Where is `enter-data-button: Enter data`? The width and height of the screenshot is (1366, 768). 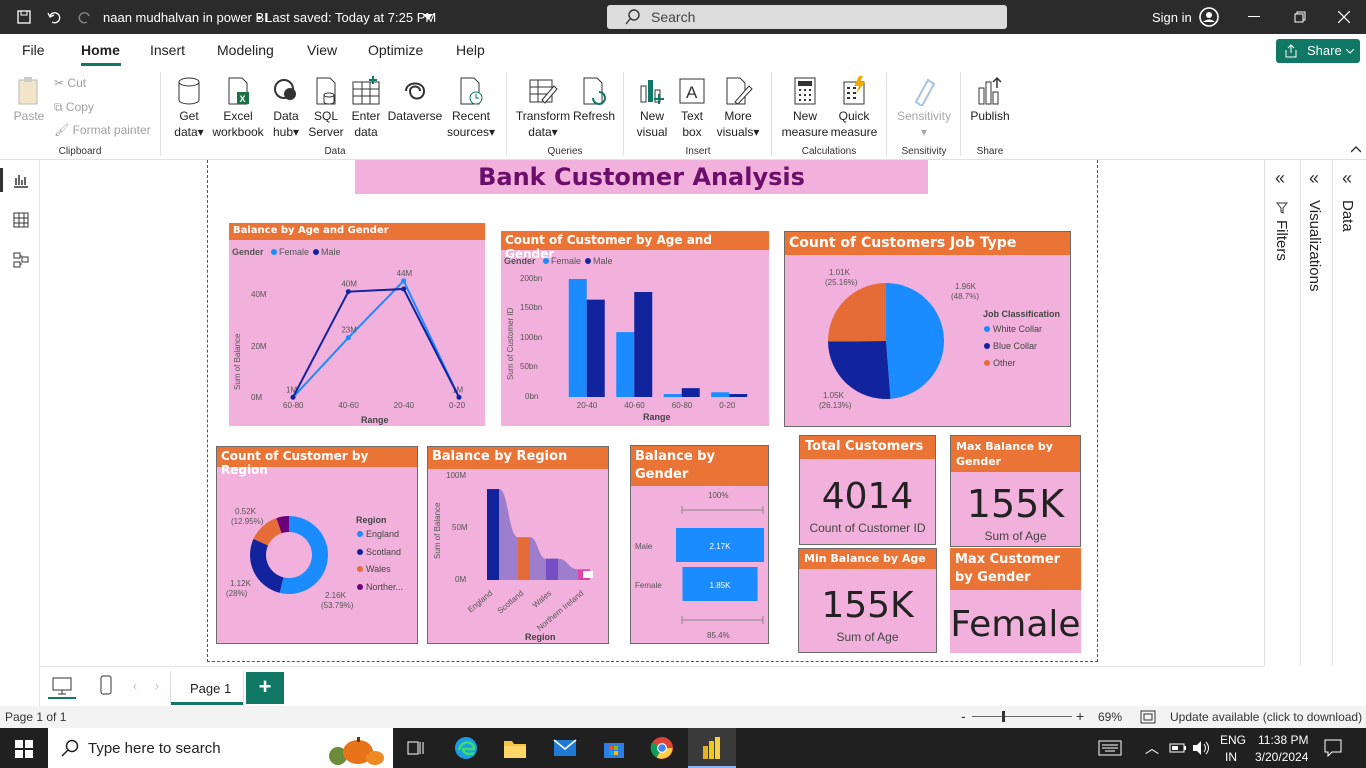 enter-data-button: Enter data is located at coordinates (366, 108).